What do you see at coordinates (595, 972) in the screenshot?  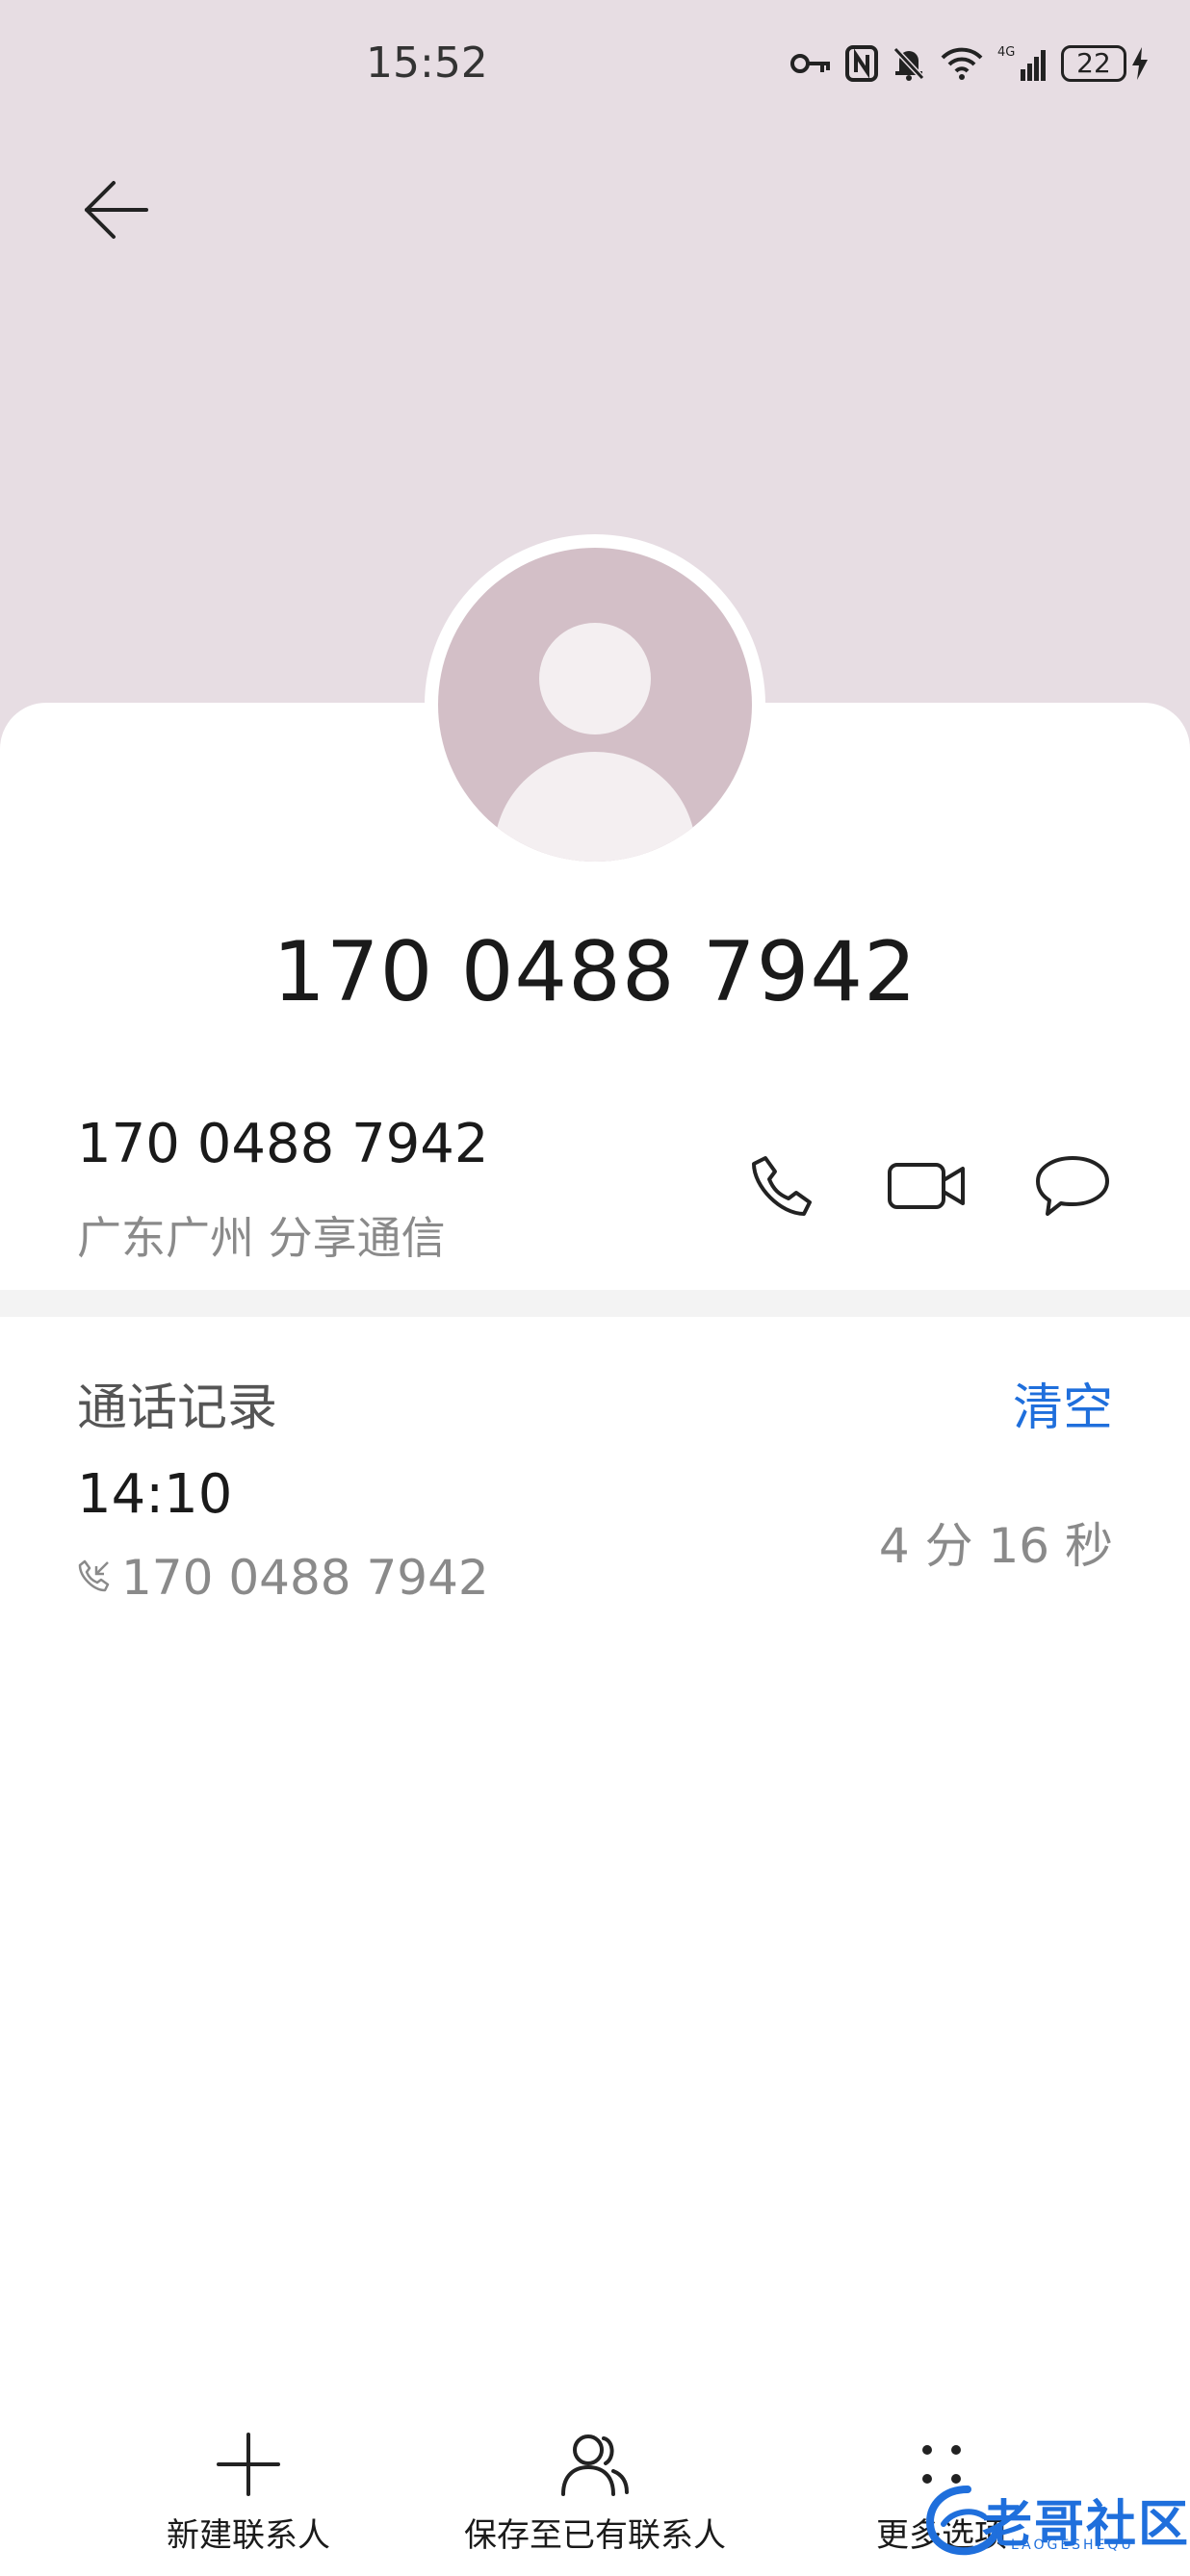 I see `contact-title-number: 170 0488 7942` at bounding box center [595, 972].